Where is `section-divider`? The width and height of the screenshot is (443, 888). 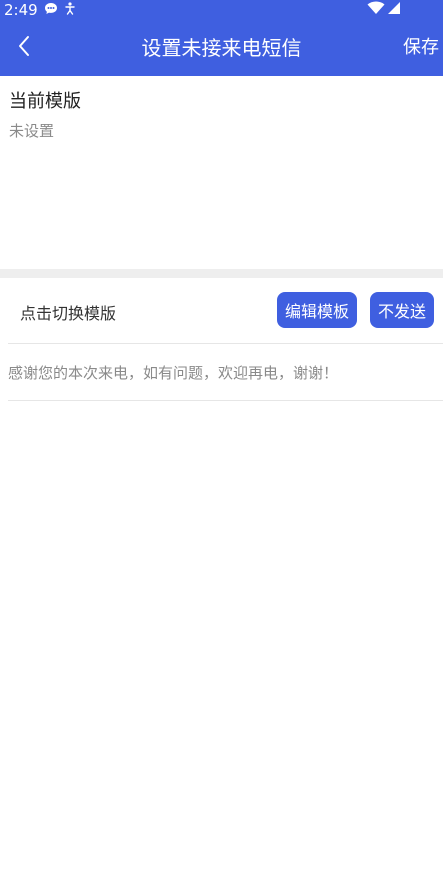
section-divider is located at coordinates (221, 273).